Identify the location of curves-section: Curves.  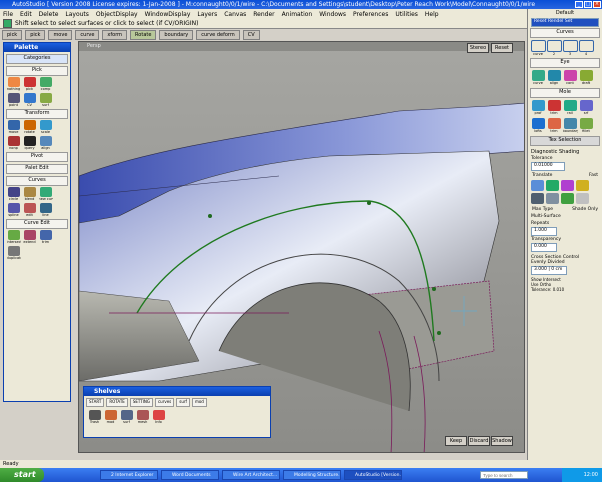
(565, 33).